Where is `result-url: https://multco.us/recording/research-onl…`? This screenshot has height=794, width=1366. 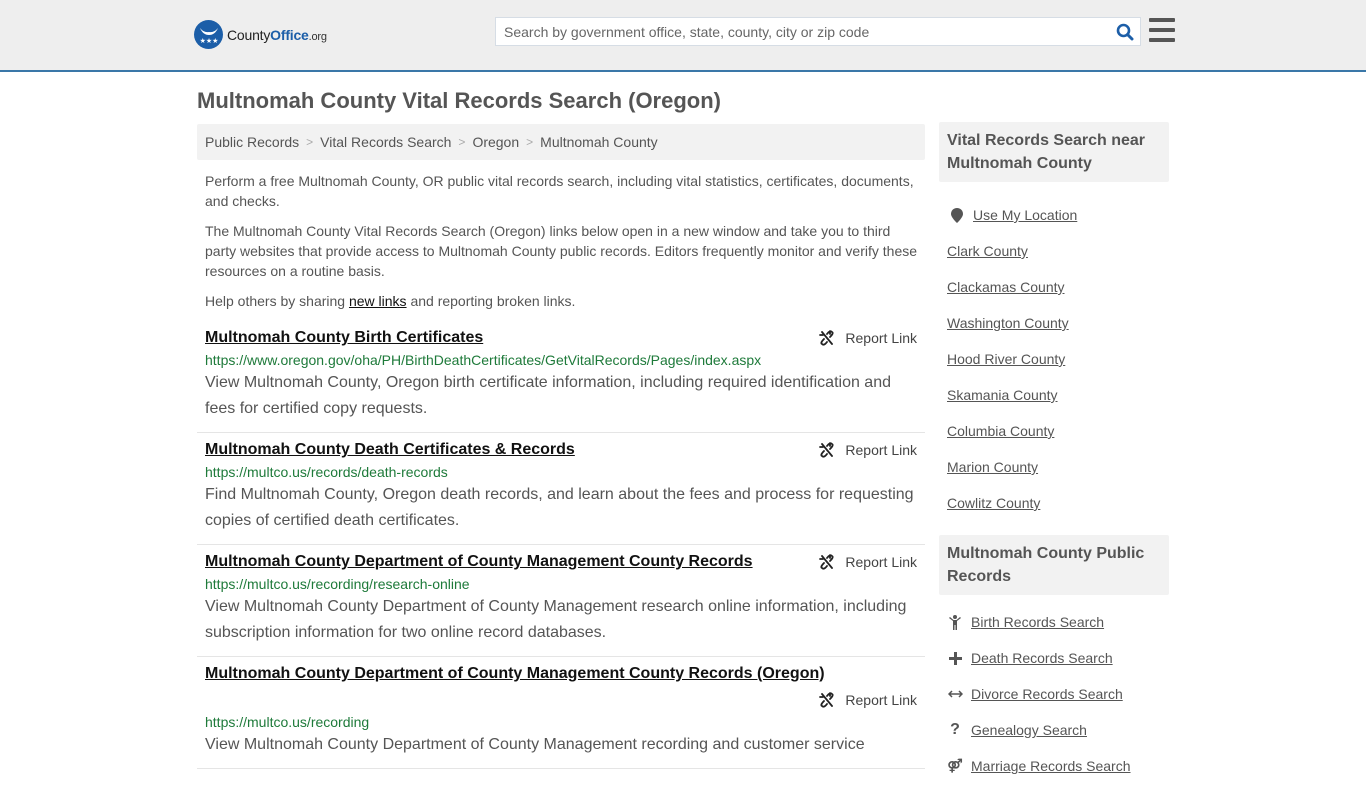 result-url: https://multco.us/recording/research-onl… is located at coordinates (337, 584).